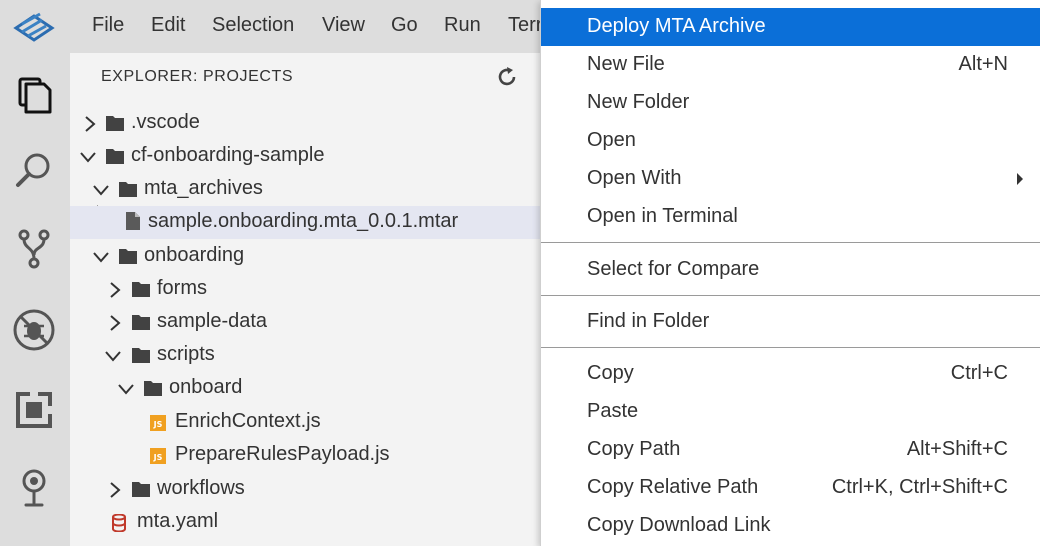  I want to click on tree-item-sample-data: sample-data, so click(305, 322).